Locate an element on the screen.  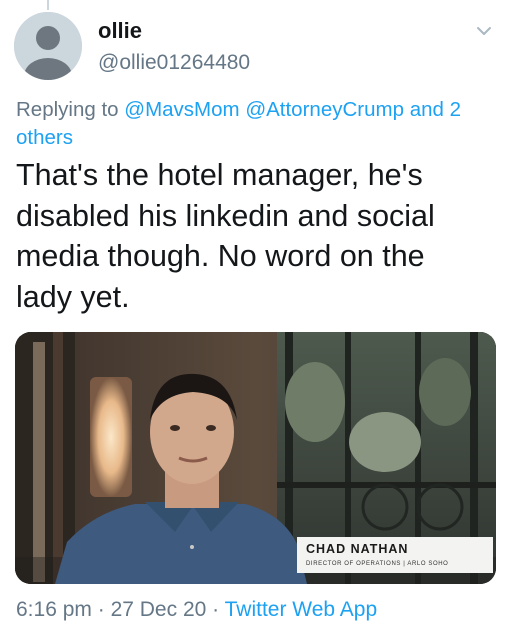
tweet-metadata: 6:16 pm · 27 Dec 20 · Twitter Web App is located at coordinates (196, 610).